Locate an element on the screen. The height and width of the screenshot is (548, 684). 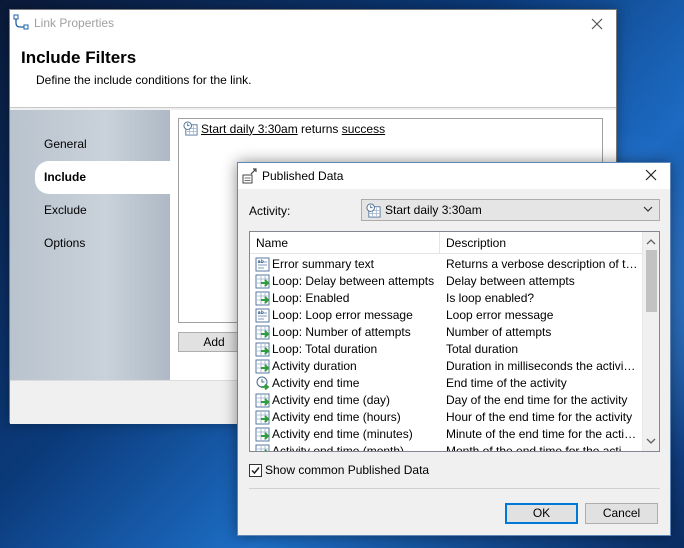
list-item: Loop: Total duration Total duration is located at coordinates (446, 349).